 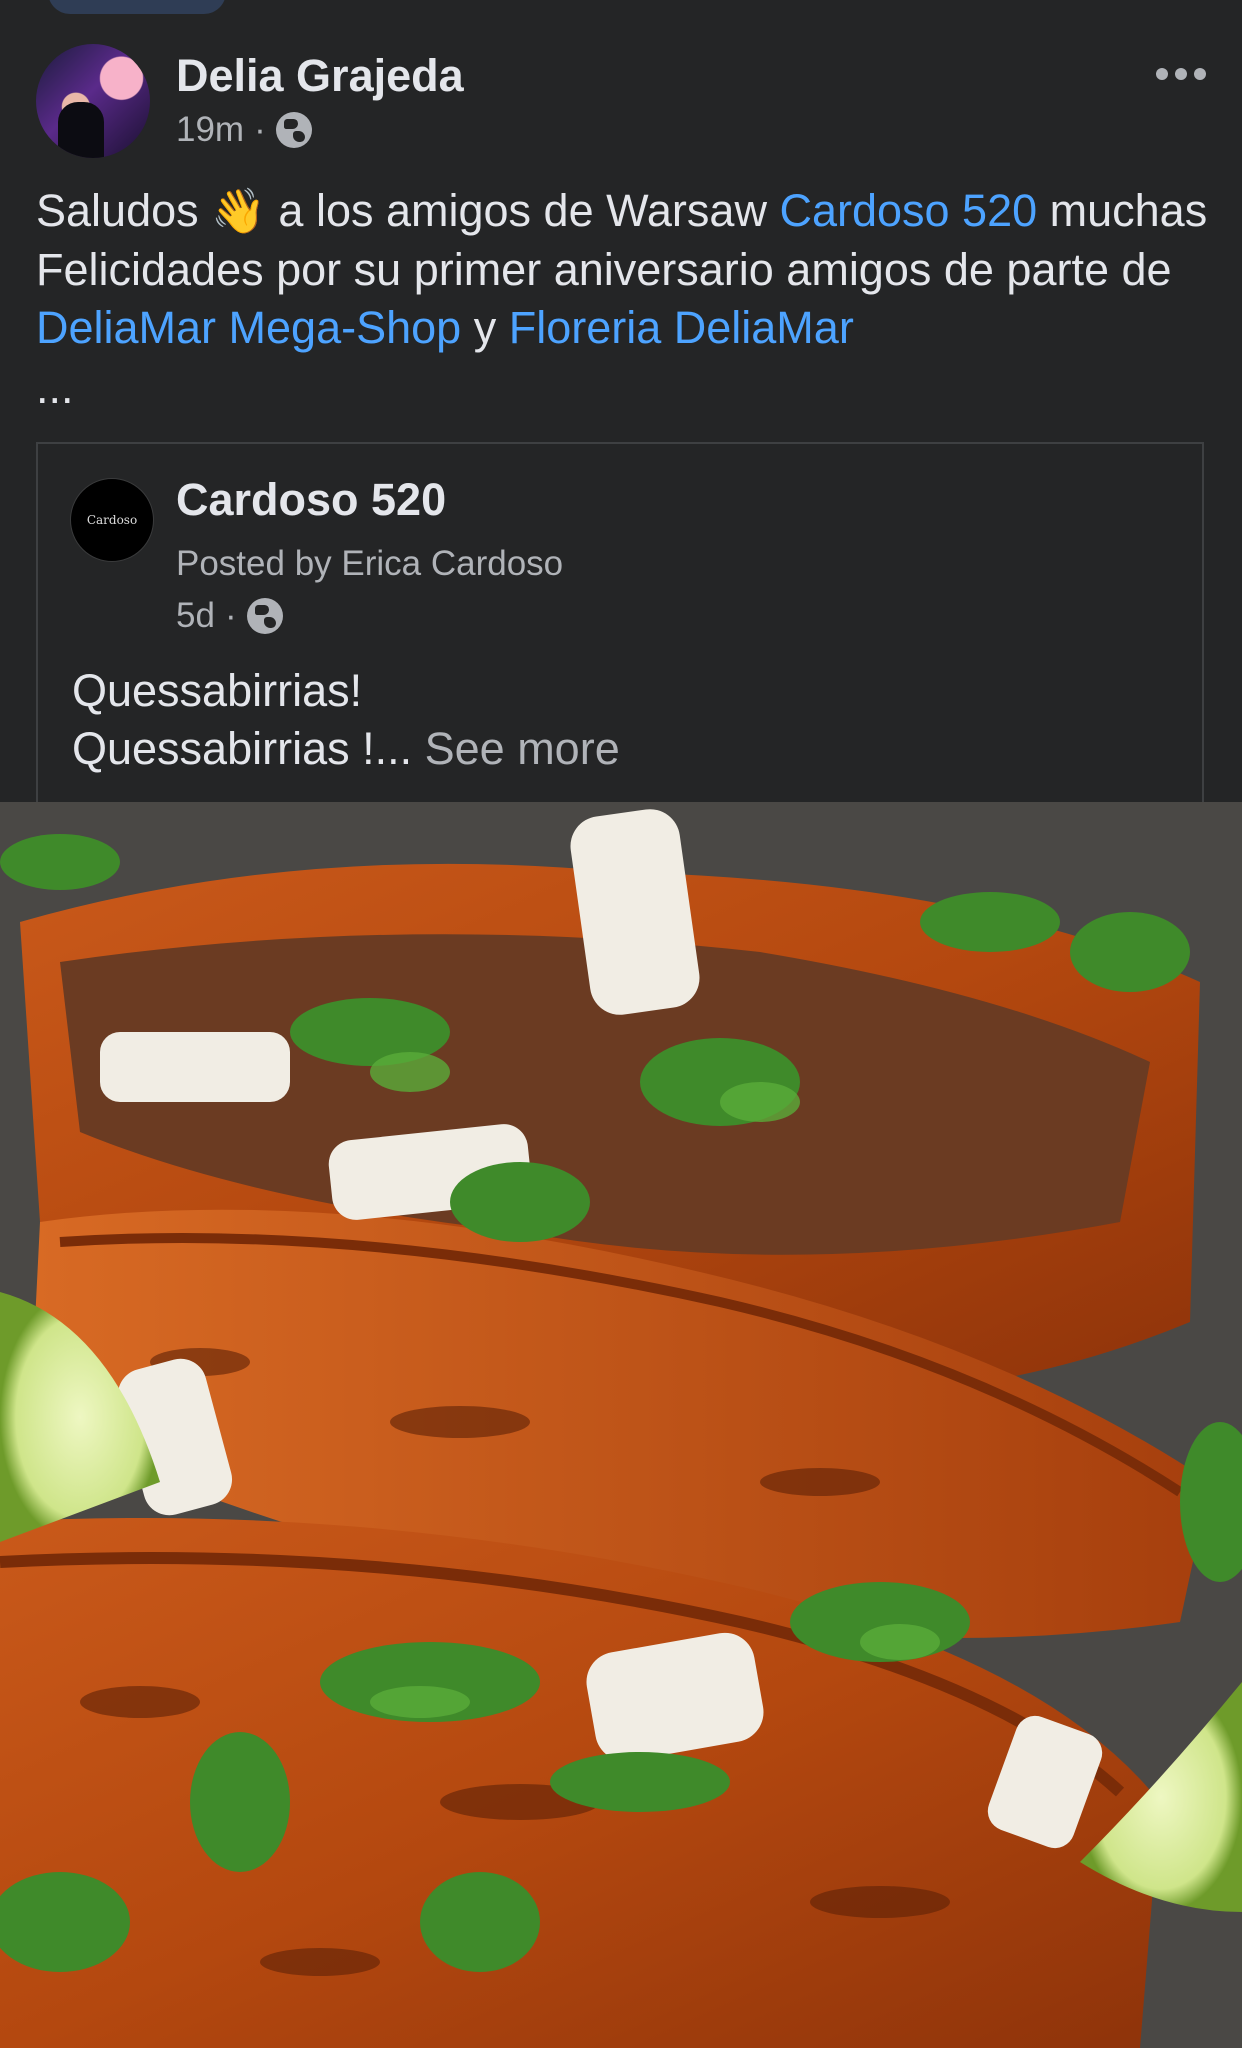 What do you see at coordinates (1181, 75) in the screenshot?
I see `more-horizontal-icon` at bounding box center [1181, 75].